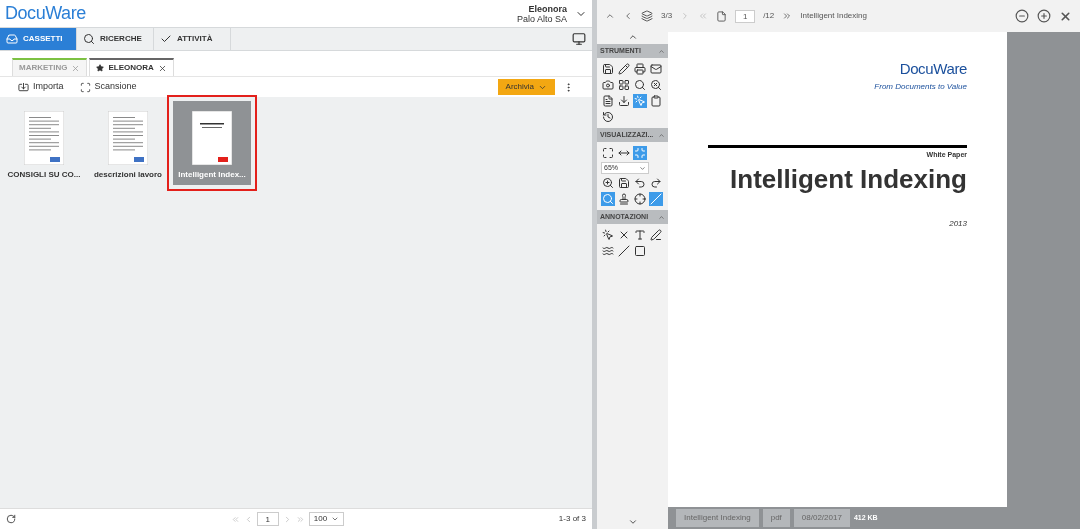 The height and width of the screenshot is (529, 1080). Describe the element at coordinates (85, 87) in the screenshot. I see `scan-icon` at that location.